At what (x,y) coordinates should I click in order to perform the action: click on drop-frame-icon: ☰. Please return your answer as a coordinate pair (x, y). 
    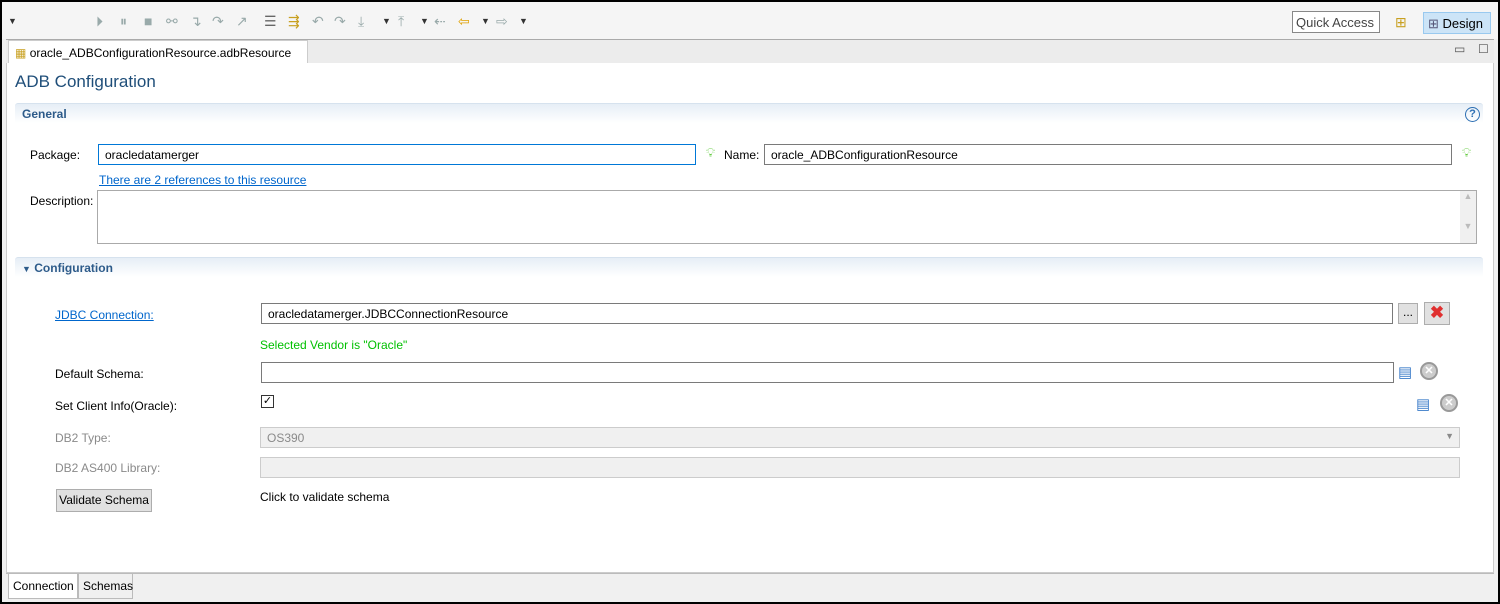
    Looking at the image, I should click on (270, 21).